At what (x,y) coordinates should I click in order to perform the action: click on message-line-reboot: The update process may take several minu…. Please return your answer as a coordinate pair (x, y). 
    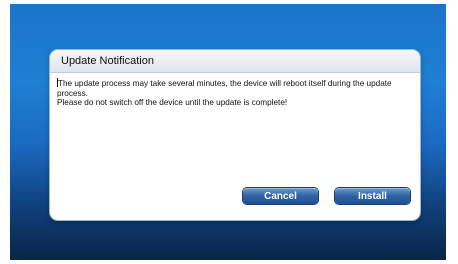
    Looking at the image, I should click on (233, 88).